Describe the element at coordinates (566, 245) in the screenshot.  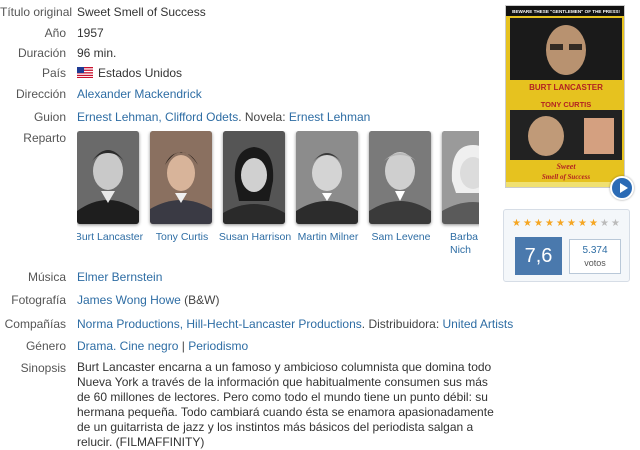
I see `rating-box: ★ ★ ★ ★ ★ ★ ★ ★ ★ ★ 7,6 5.374 votos` at that location.